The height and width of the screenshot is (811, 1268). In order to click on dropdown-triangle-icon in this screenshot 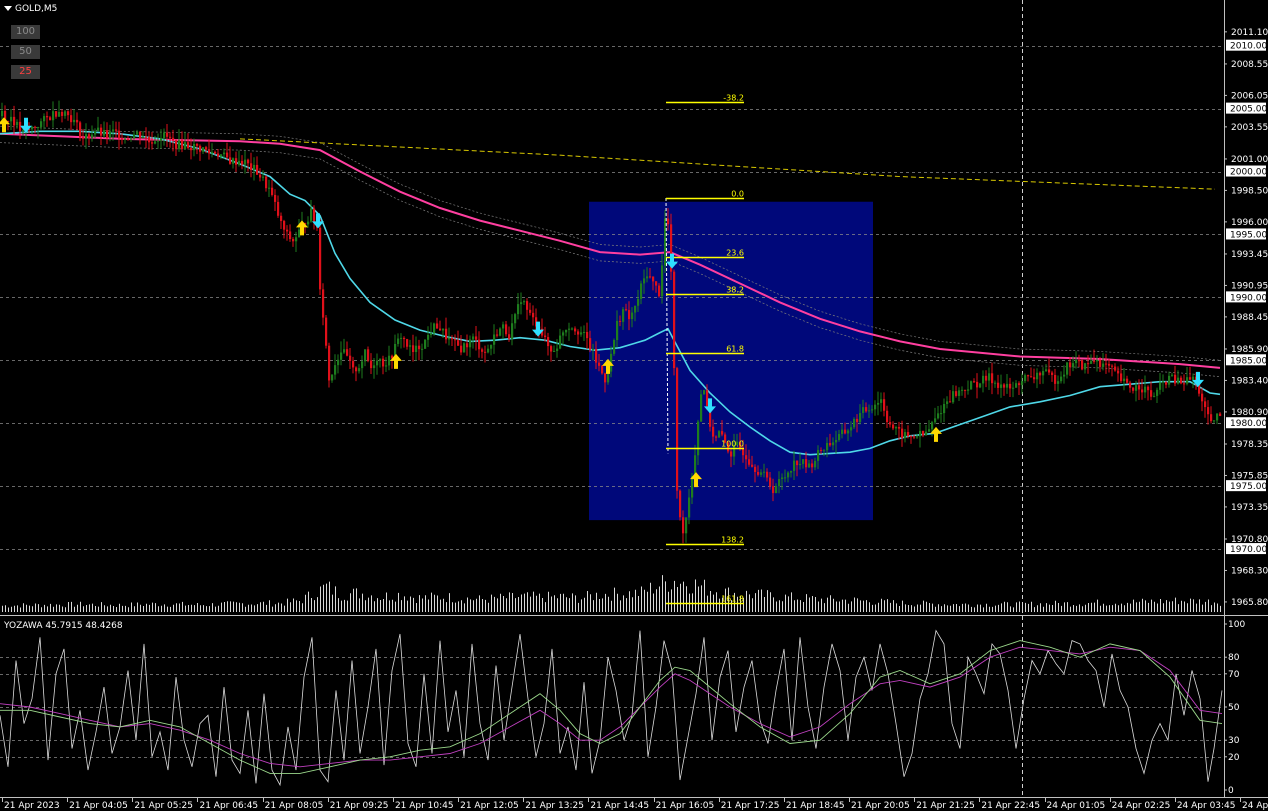, I will do `click(8, 8)`.